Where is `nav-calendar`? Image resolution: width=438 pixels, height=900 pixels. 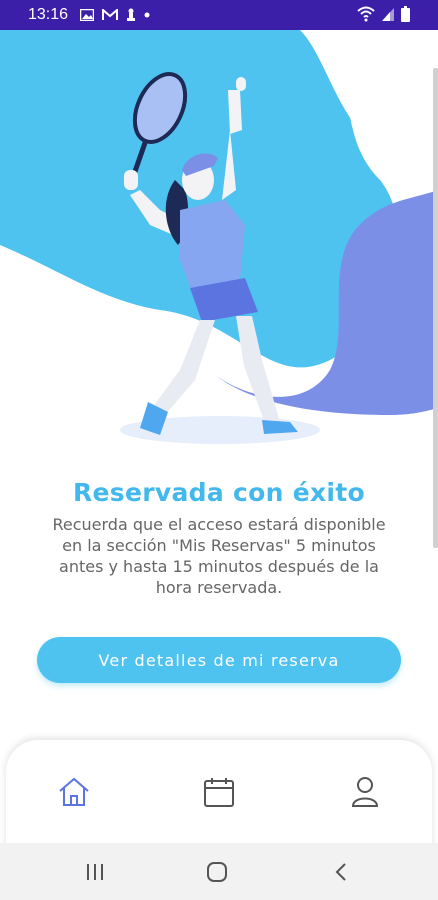 nav-calendar is located at coordinates (219, 792).